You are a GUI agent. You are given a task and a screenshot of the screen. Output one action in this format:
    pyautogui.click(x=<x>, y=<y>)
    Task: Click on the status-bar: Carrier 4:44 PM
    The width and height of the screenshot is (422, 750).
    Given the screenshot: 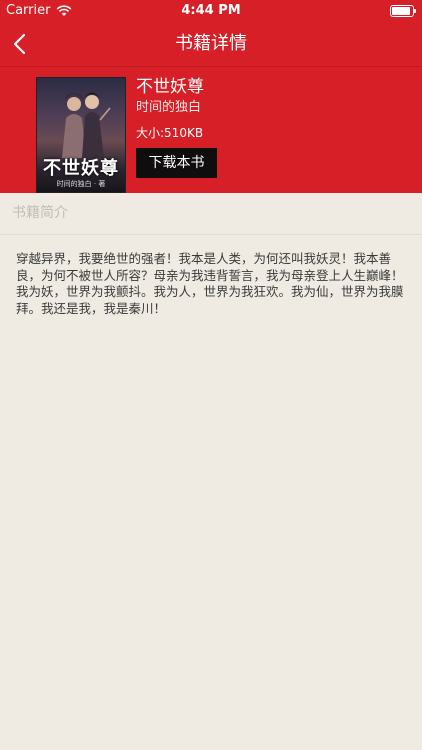 What is the action you would take?
    pyautogui.click(x=211, y=11)
    